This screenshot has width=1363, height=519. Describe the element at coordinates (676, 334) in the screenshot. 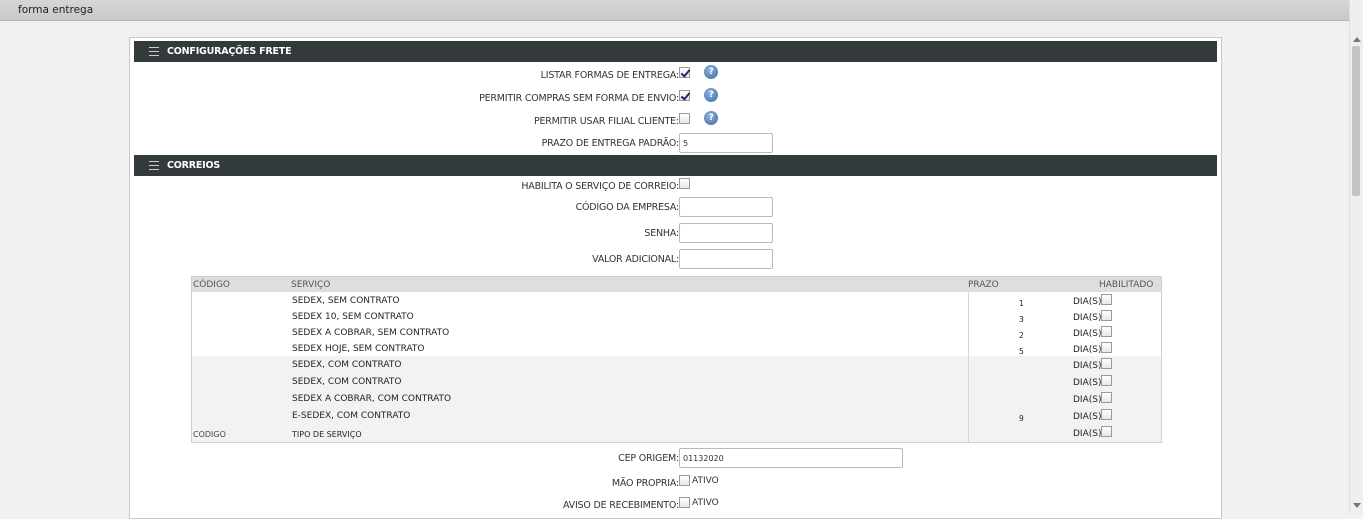

I see `table-row: SEDEX A COBRAR, SEM CONTRATO 2 DIA(S)` at that location.